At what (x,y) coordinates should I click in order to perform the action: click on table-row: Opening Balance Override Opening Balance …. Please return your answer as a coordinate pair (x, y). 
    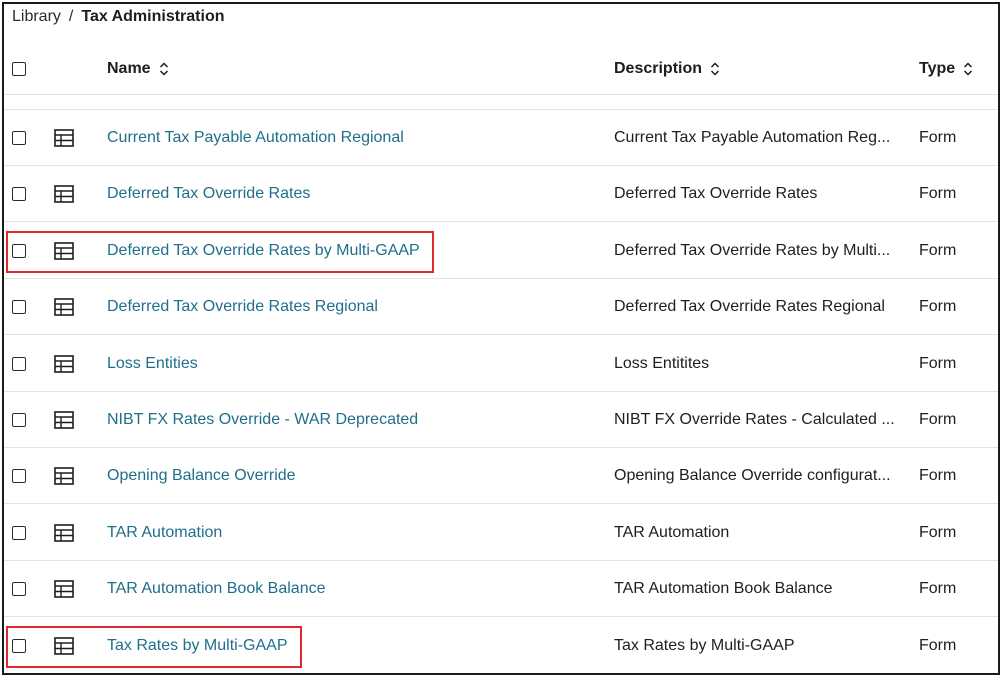
    Looking at the image, I should click on (501, 476).